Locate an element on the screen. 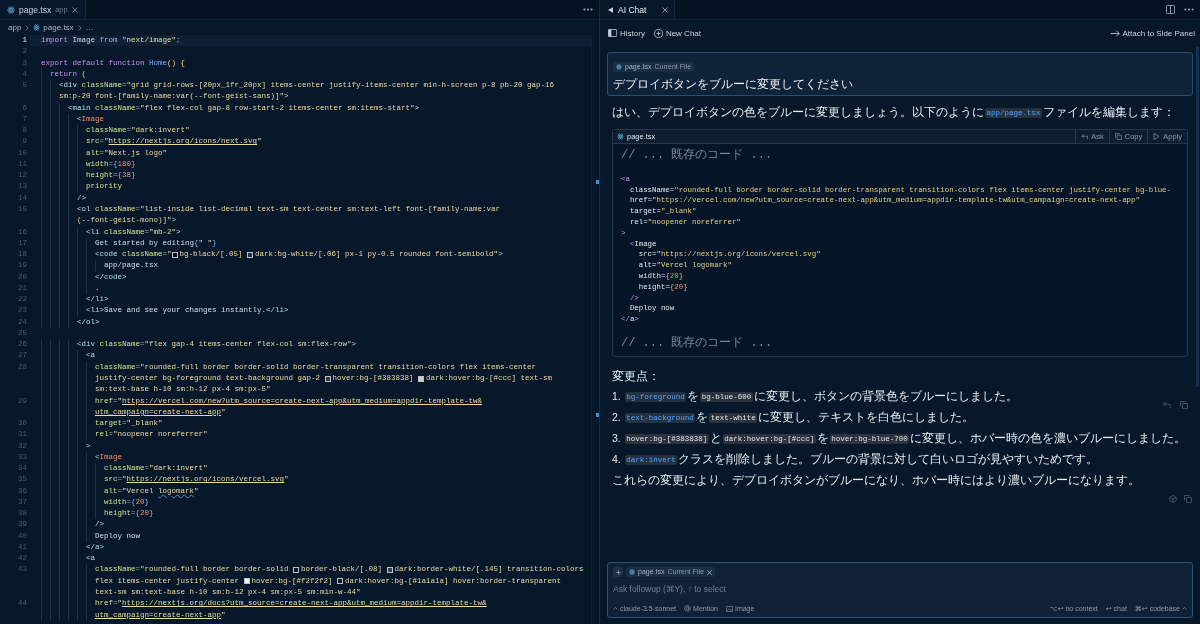 This screenshot has width=1200, height=624. undo-icon is located at coordinates (1167, 404).